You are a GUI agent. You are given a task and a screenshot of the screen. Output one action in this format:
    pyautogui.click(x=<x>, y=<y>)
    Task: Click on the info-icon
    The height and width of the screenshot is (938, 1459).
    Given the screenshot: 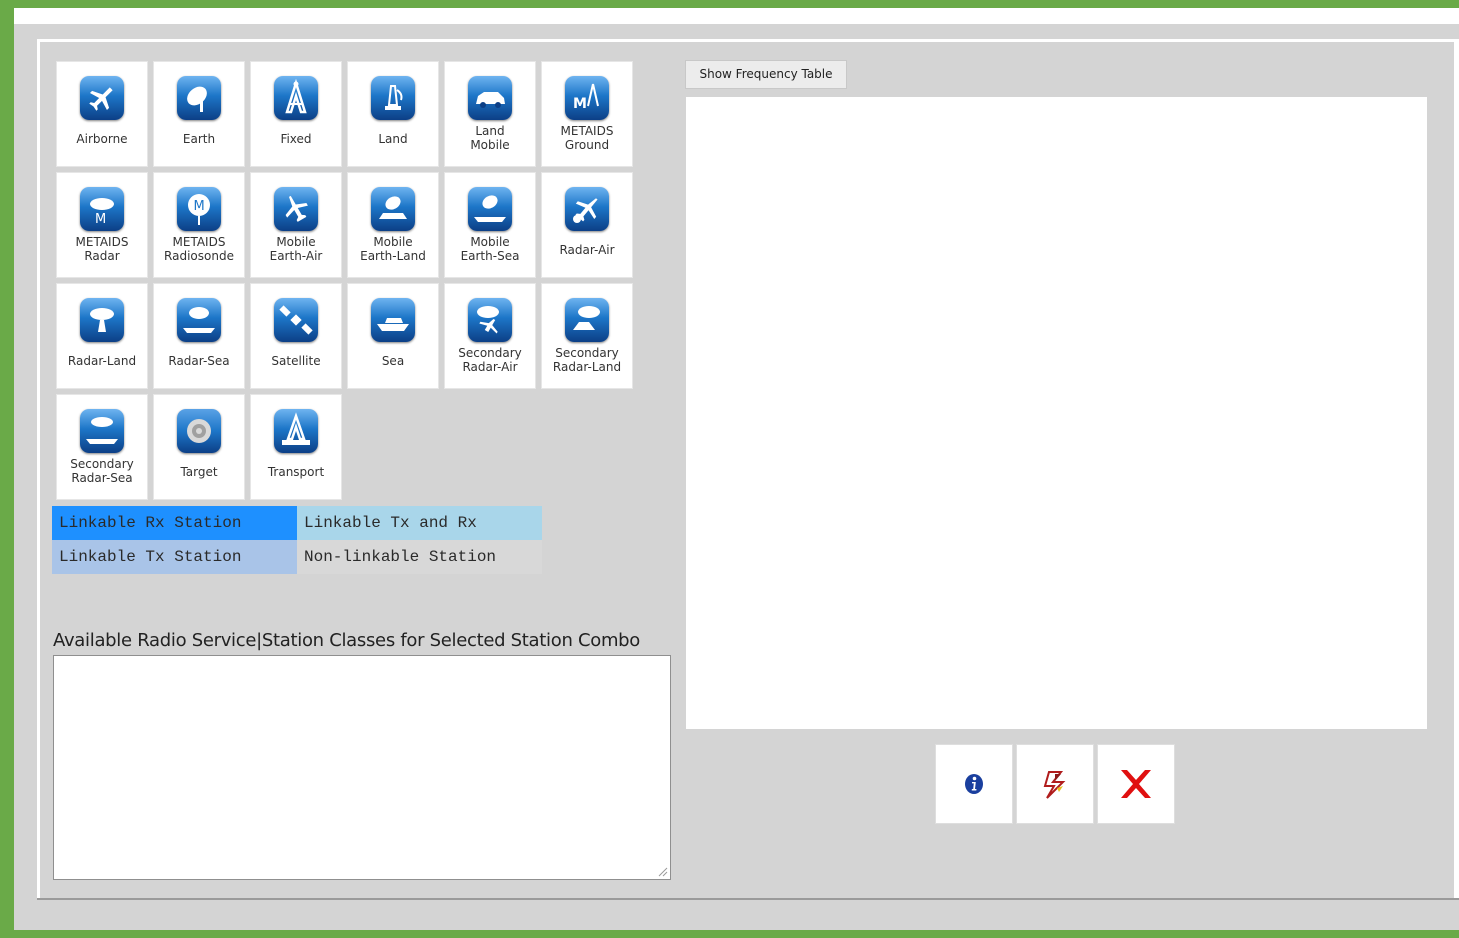 What is the action you would take?
    pyautogui.click(x=974, y=784)
    